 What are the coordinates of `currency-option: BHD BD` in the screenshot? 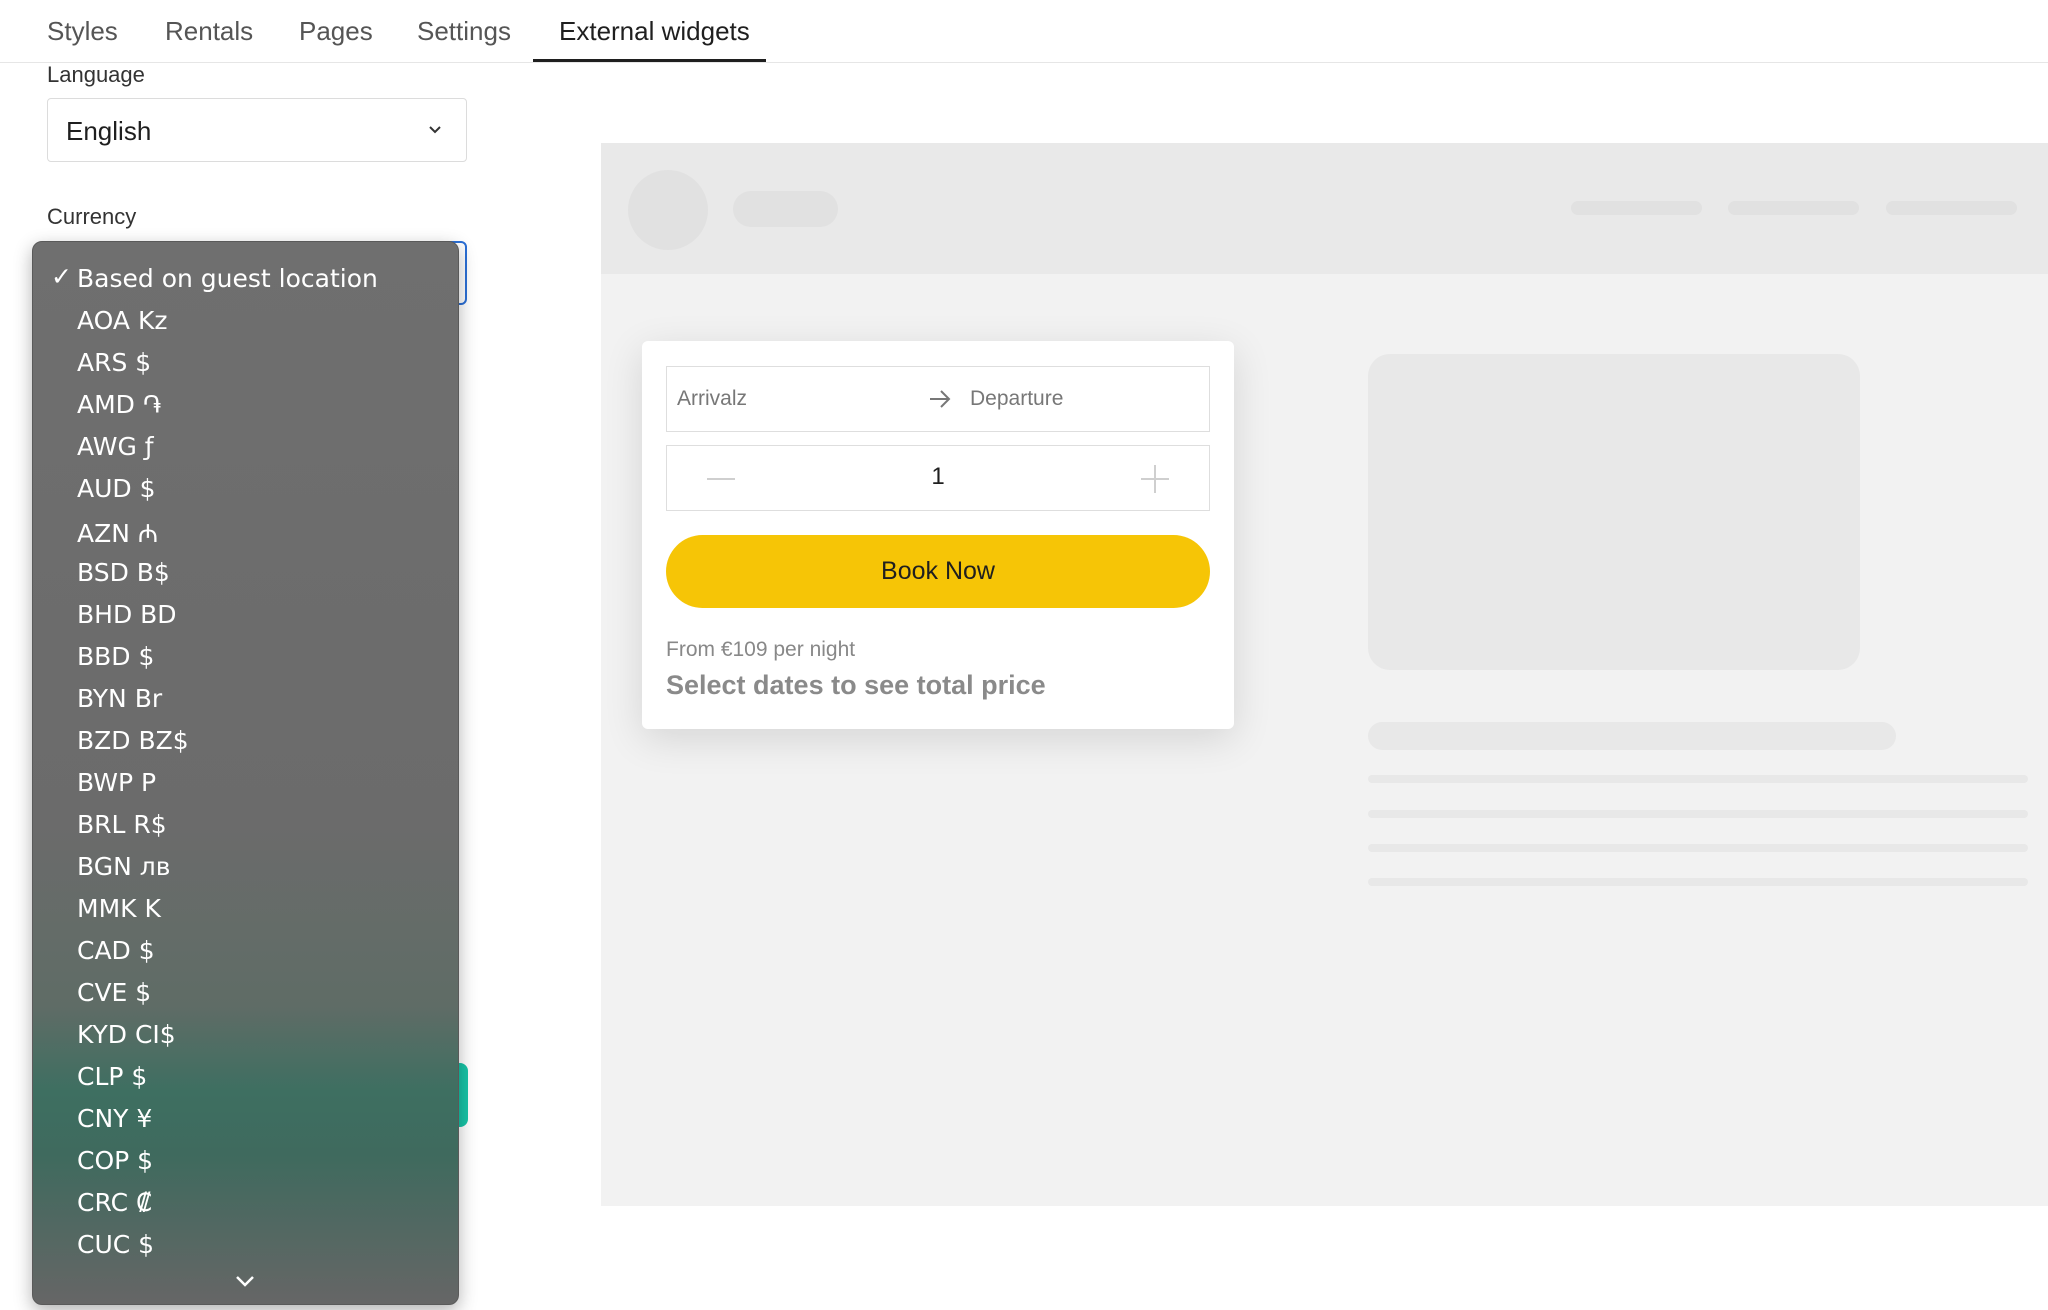 It's located at (245, 613).